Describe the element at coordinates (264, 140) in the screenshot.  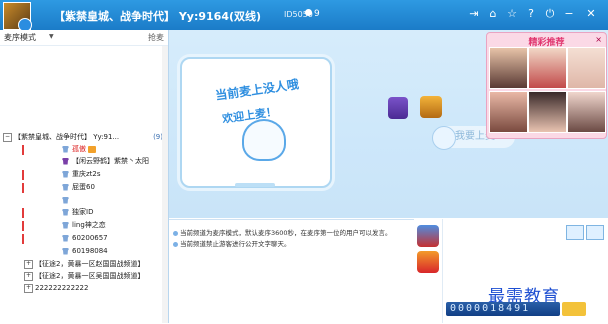
I see `mascot-icon` at that location.